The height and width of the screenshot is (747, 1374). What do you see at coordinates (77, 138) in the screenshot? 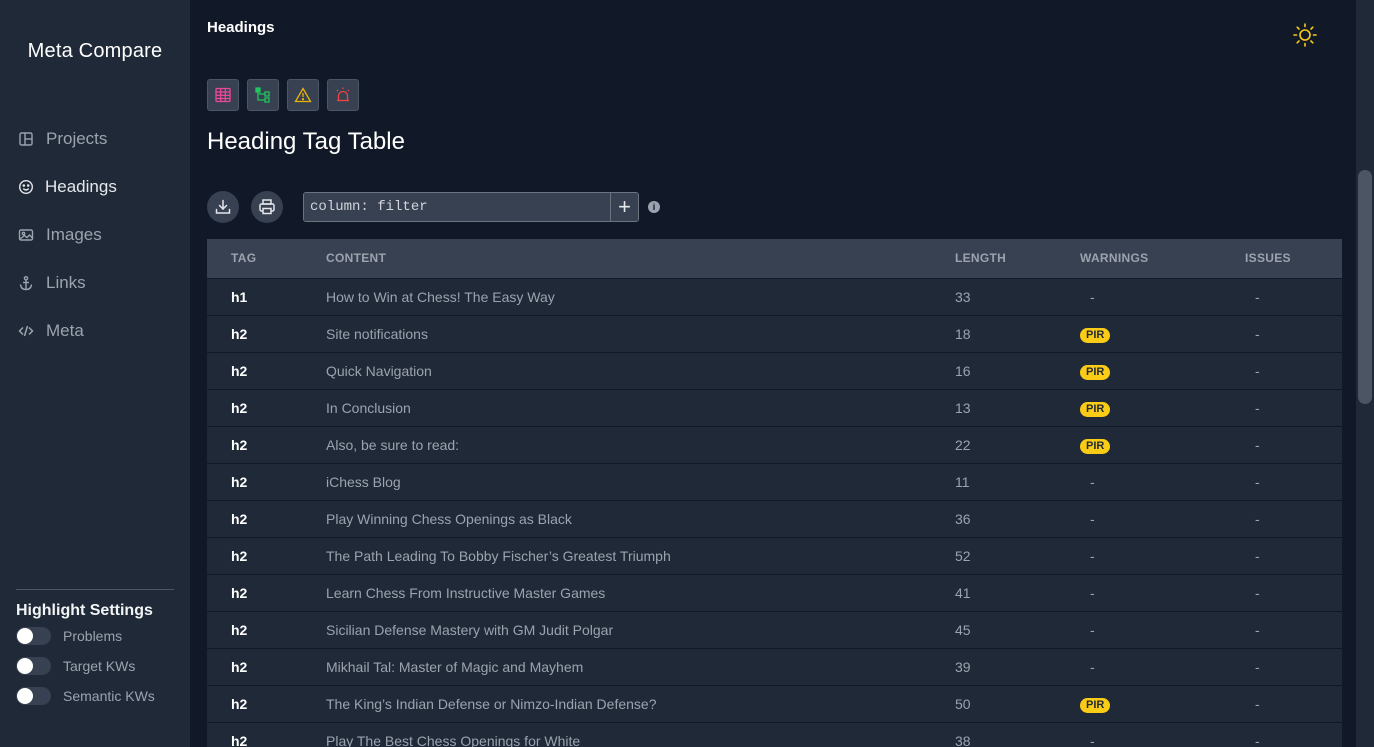
I see `sidebar-item-label: Projects` at bounding box center [77, 138].